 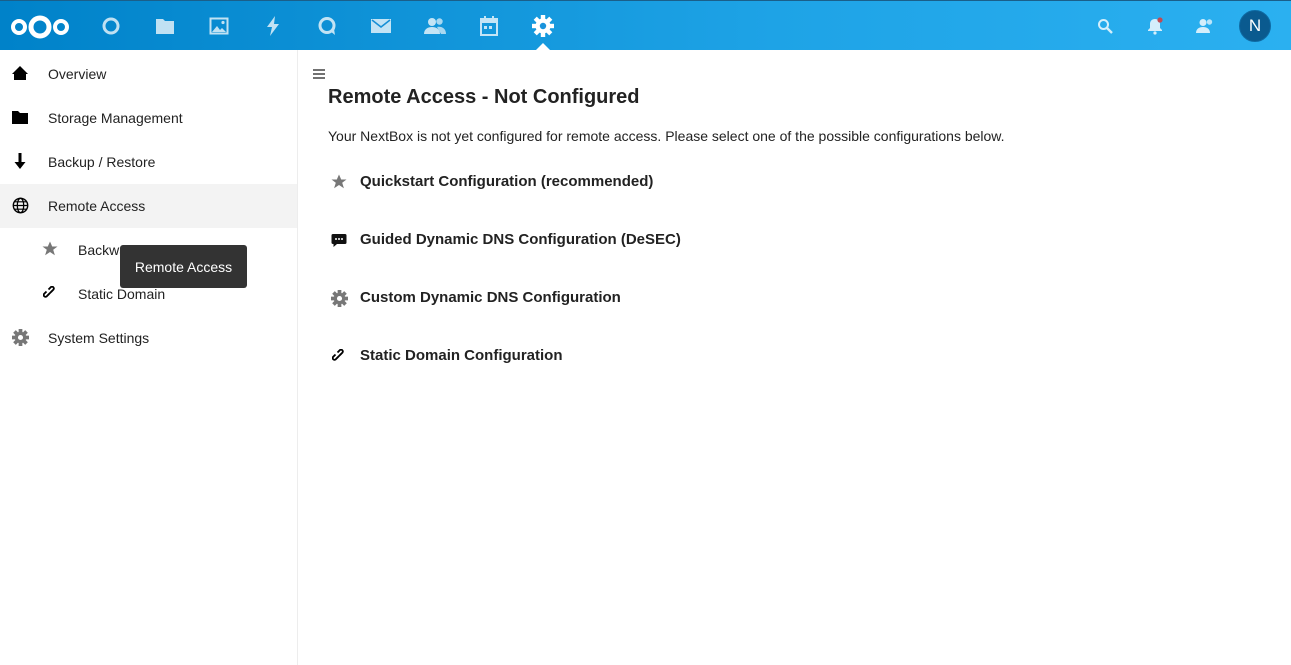 What do you see at coordinates (645, 25) in the screenshot?
I see `top-header: N` at bounding box center [645, 25].